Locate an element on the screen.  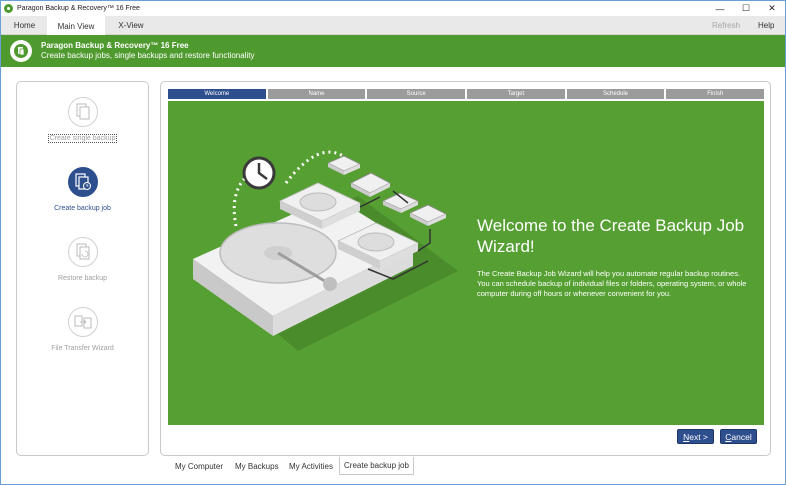
tab-home: Home is located at coordinates (24, 25).